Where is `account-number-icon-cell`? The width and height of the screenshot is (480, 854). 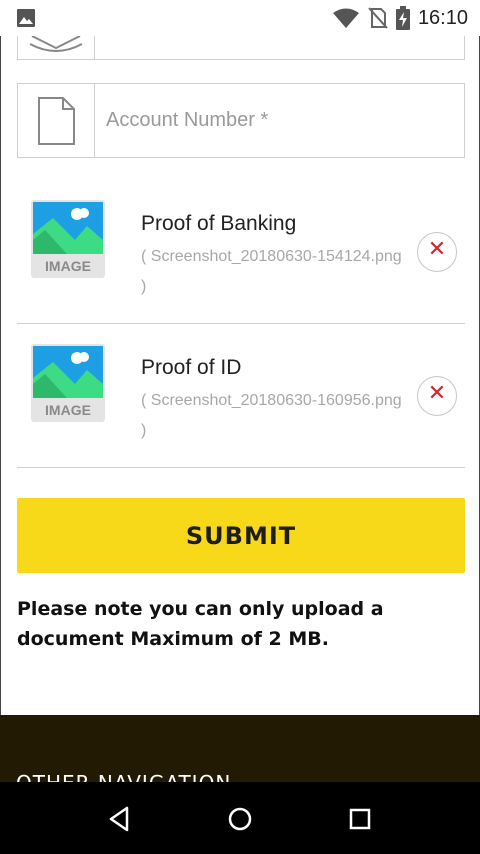
account-number-icon-cell is located at coordinates (56, 120).